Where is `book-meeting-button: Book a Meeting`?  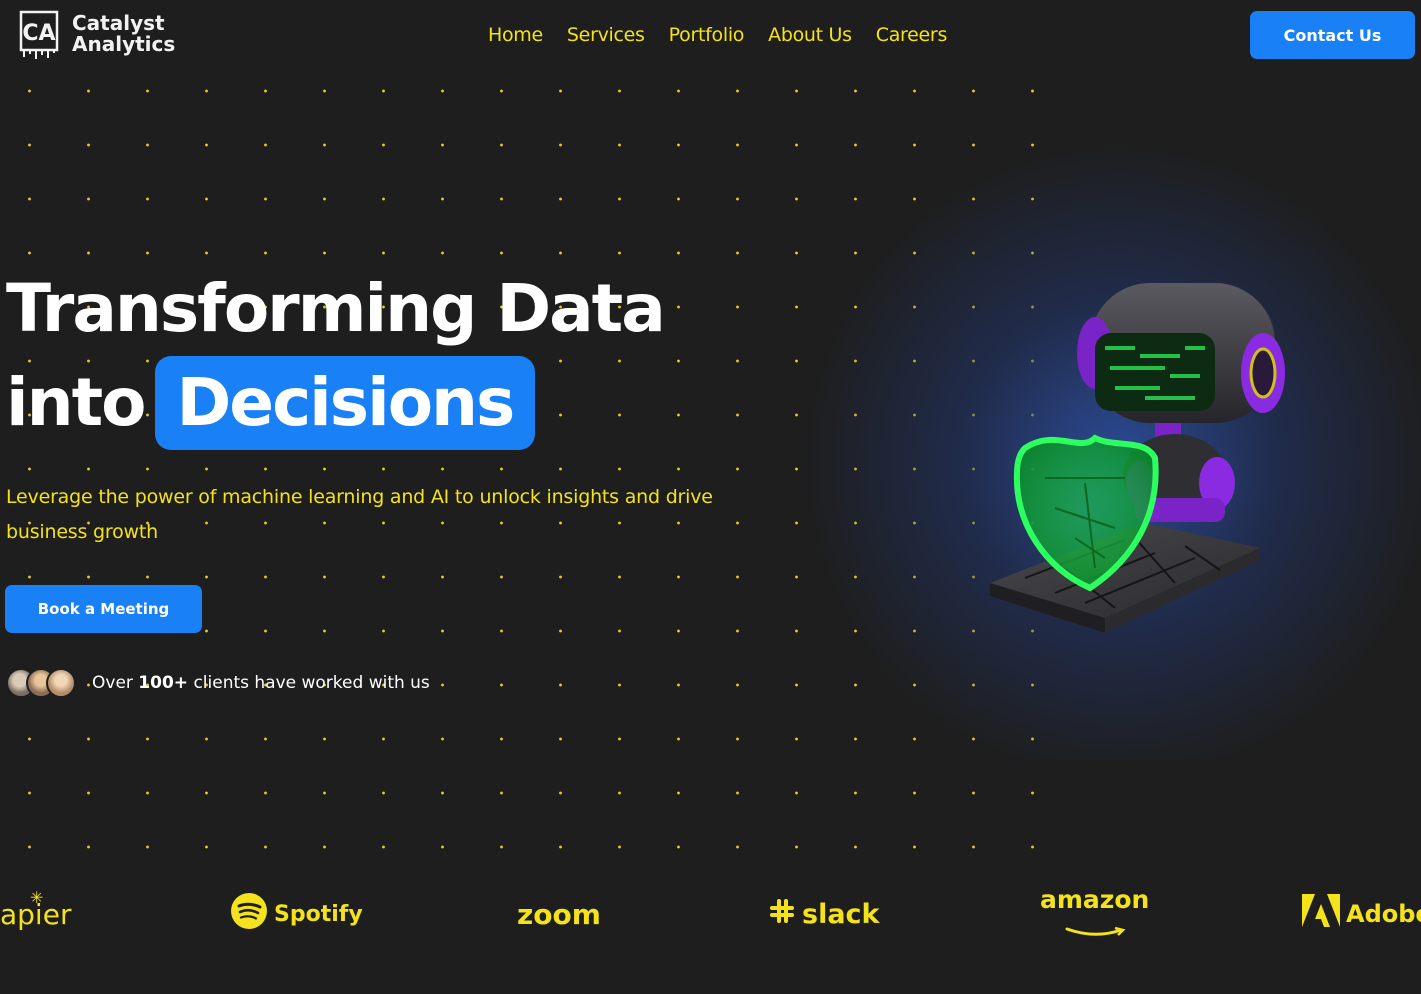 book-meeting-button: Book a Meeting is located at coordinates (103, 609).